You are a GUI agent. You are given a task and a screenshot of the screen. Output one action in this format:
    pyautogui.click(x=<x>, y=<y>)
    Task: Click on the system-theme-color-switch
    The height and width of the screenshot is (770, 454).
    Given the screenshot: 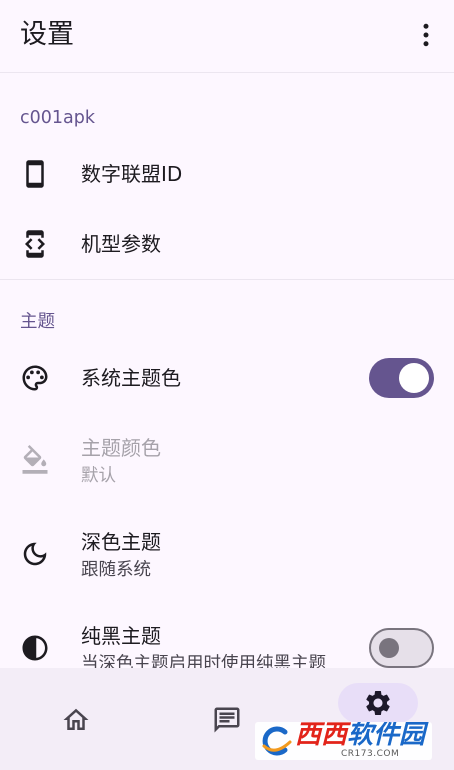 What is the action you would take?
    pyautogui.click(x=401, y=378)
    